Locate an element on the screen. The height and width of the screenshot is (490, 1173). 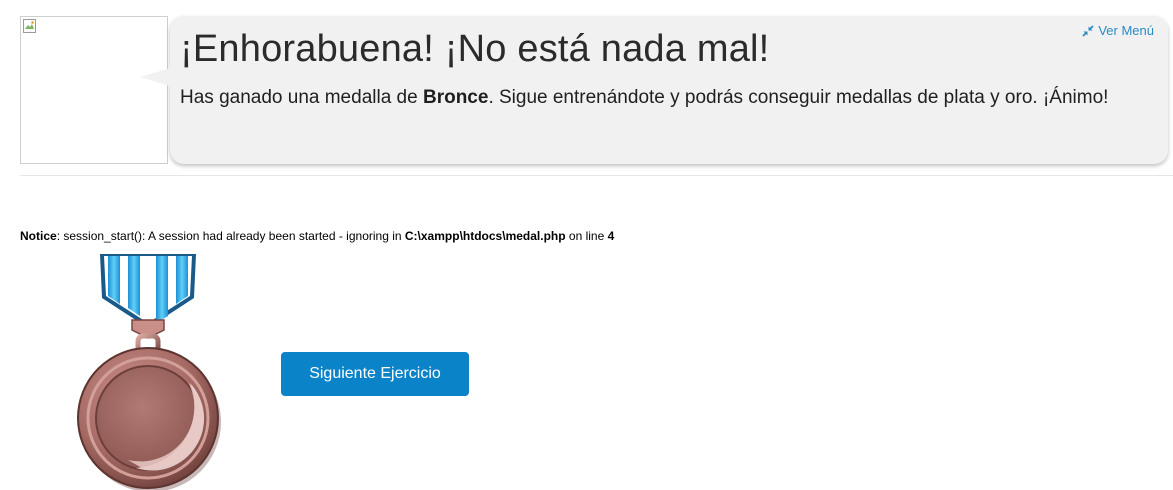
congratulations-headline: ¡Enhorabuena! ¡No está nada mal! is located at coordinates (475, 49).